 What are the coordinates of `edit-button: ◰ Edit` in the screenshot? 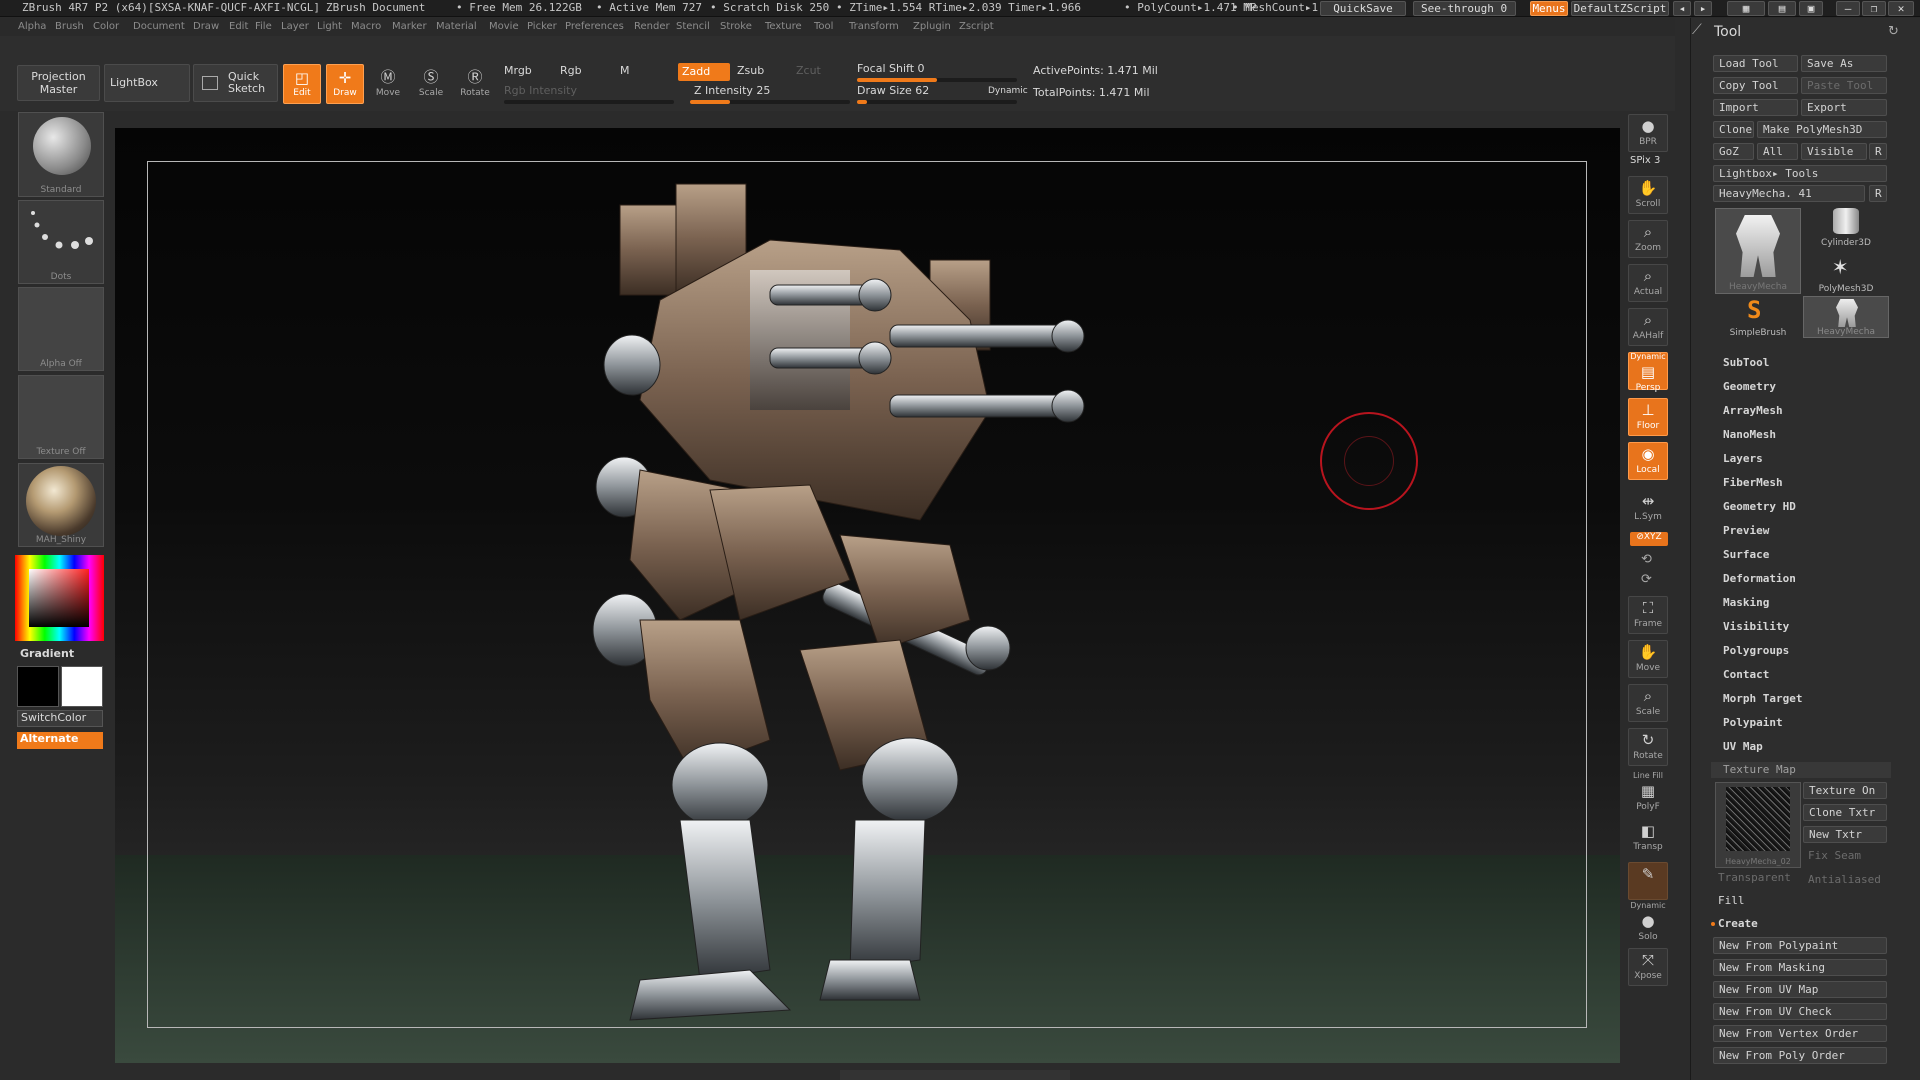 It's located at (302, 84).